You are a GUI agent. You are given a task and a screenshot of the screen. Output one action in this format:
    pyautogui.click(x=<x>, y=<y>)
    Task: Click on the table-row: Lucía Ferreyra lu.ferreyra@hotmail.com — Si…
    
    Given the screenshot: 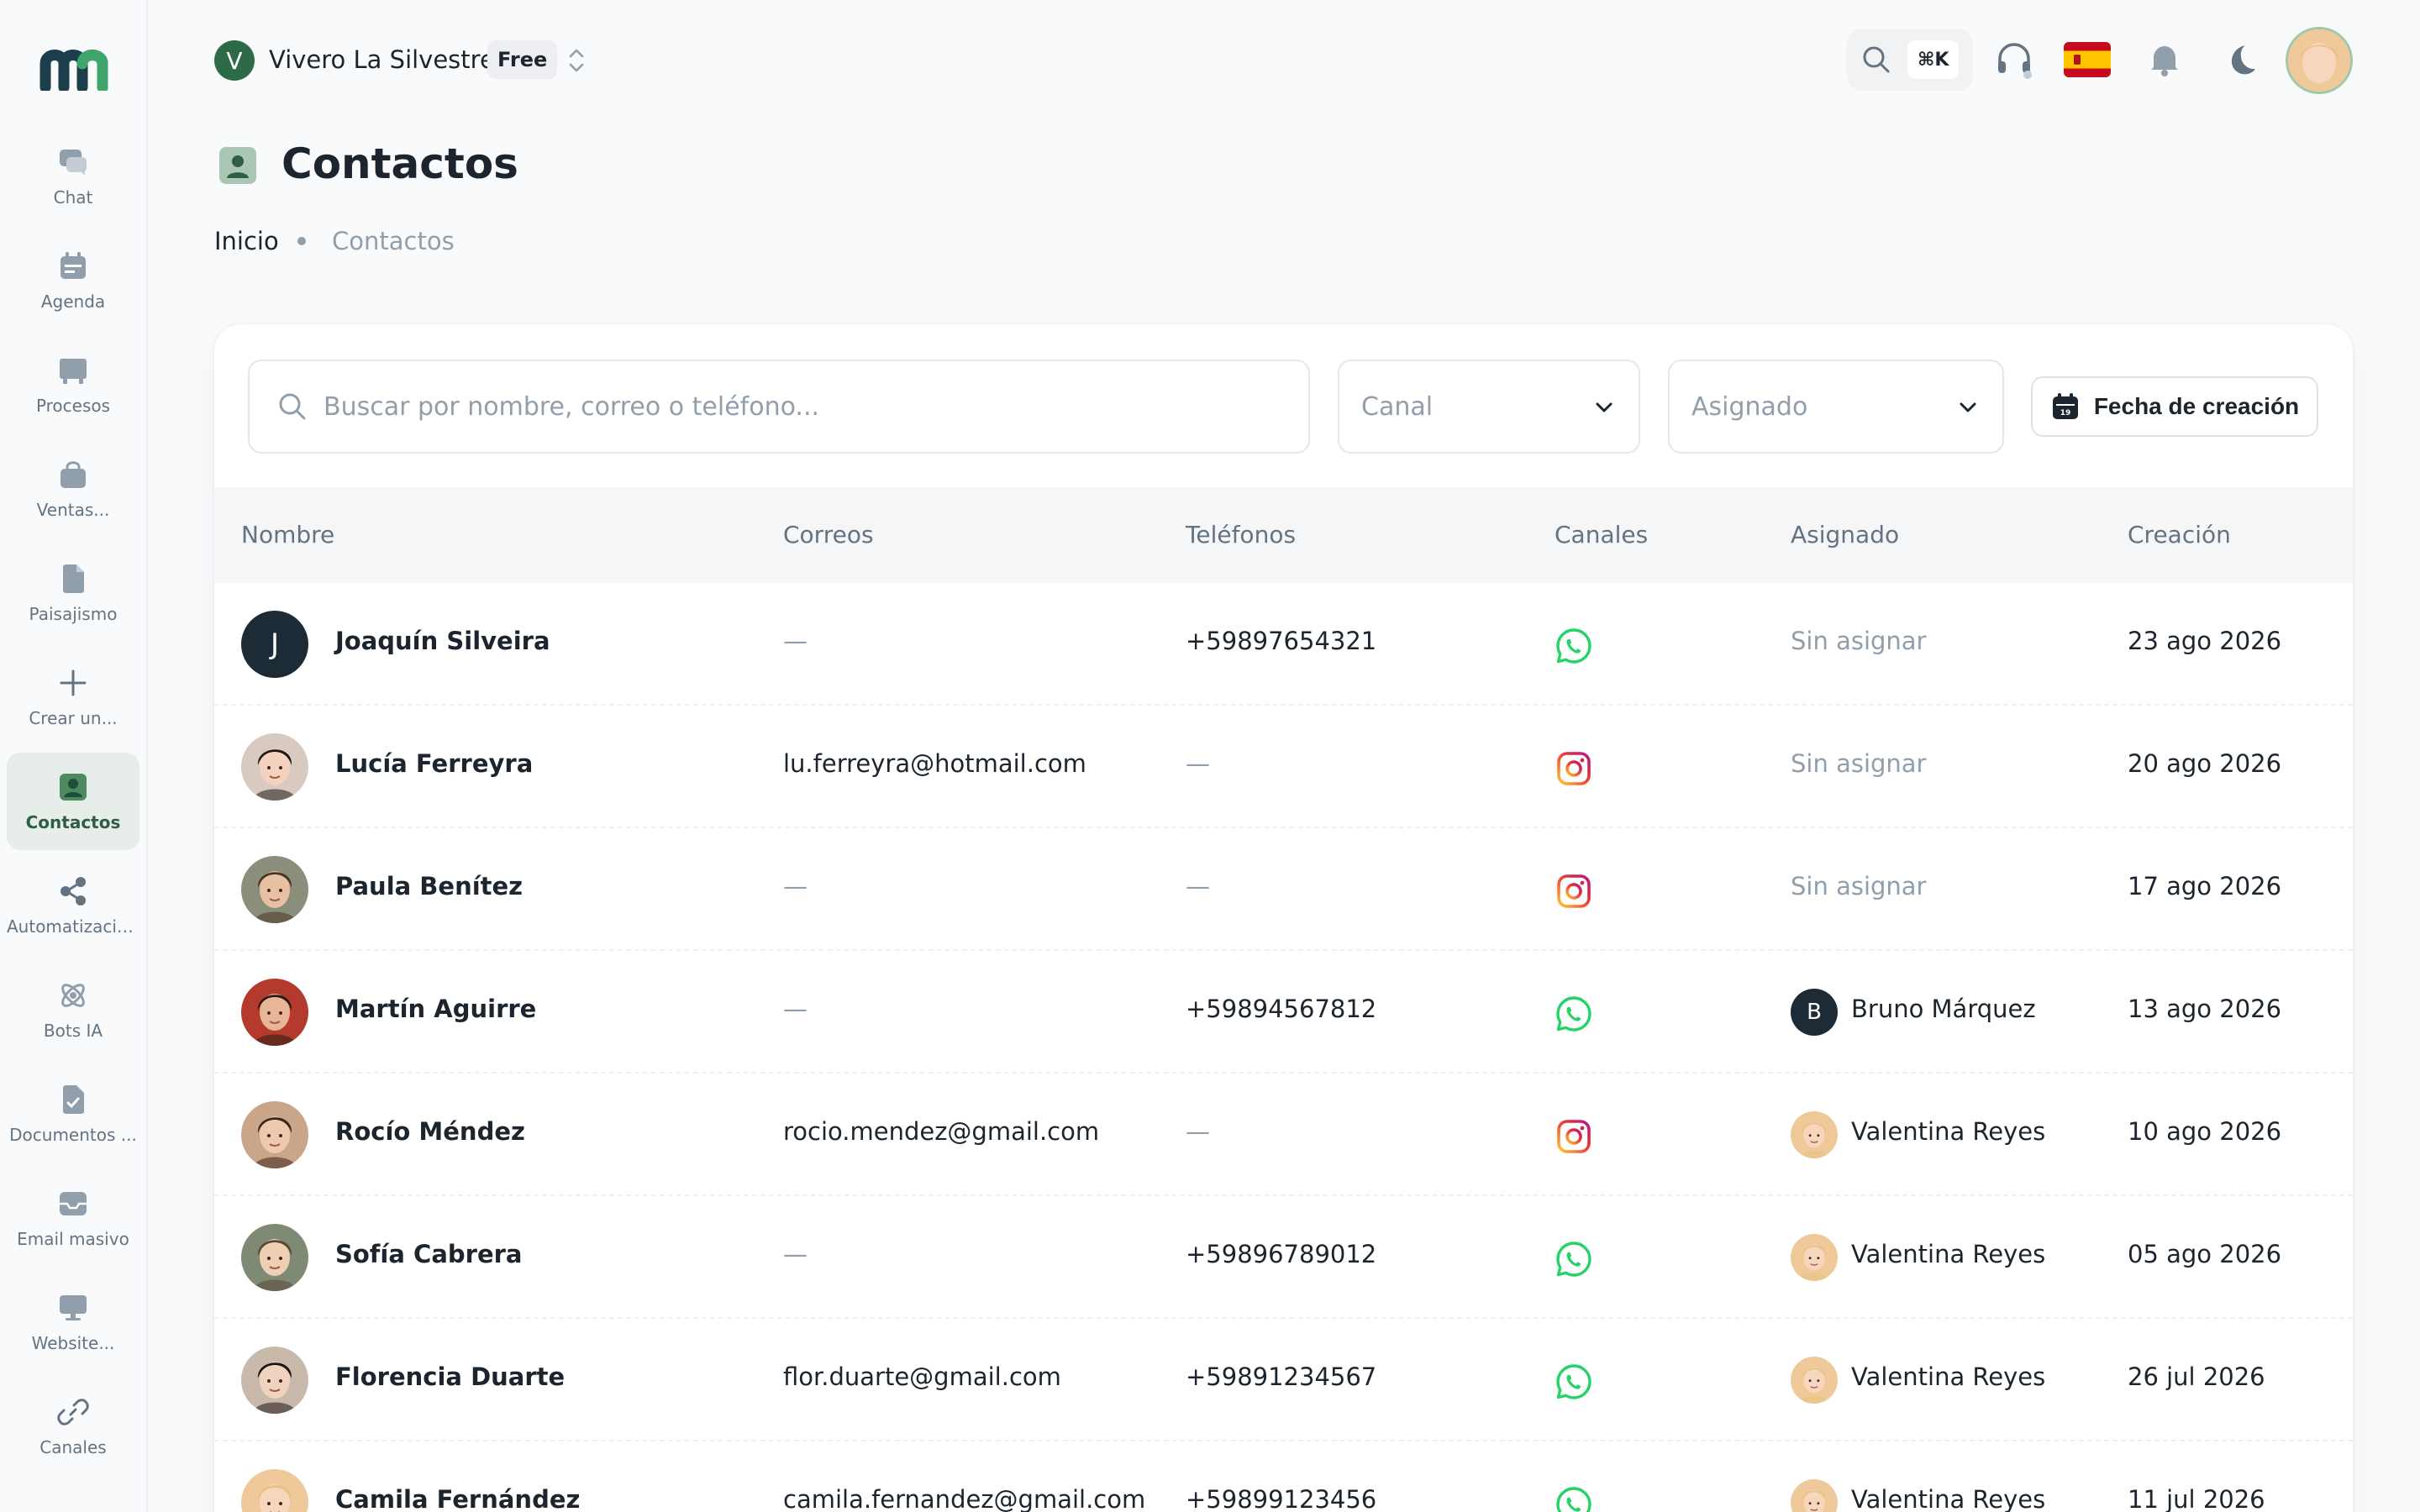 What is the action you would take?
    pyautogui.click(x=1284, y=767)
    